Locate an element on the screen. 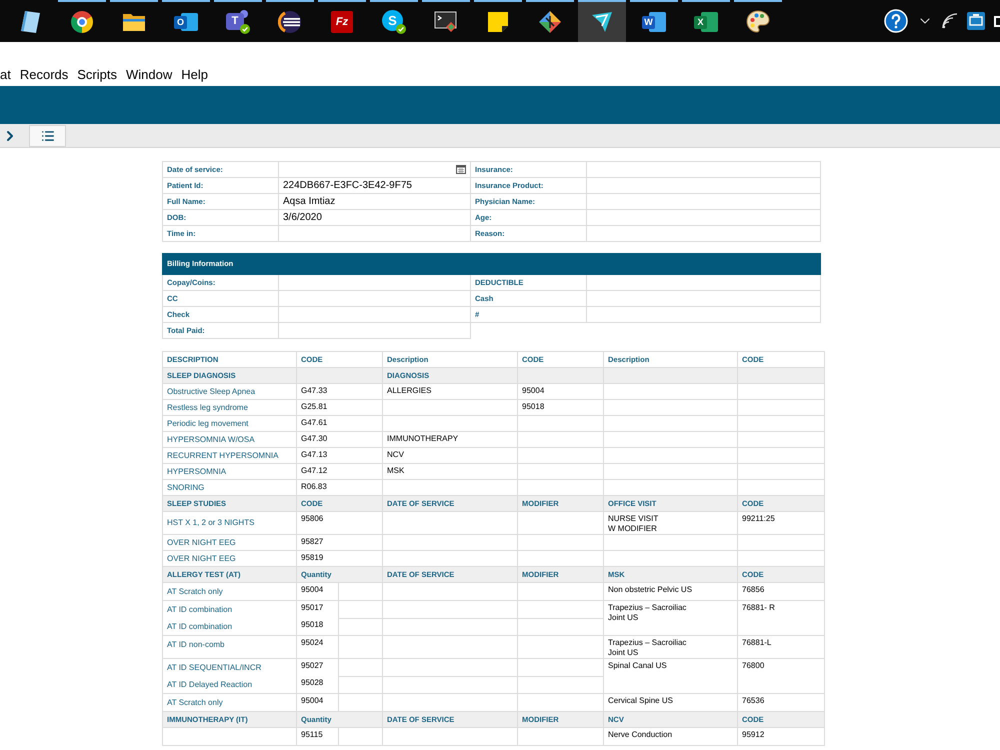 This screenshot has width=1000, height=750. table-cell: Restless leg syndrome is located at coordinates (229, 408).